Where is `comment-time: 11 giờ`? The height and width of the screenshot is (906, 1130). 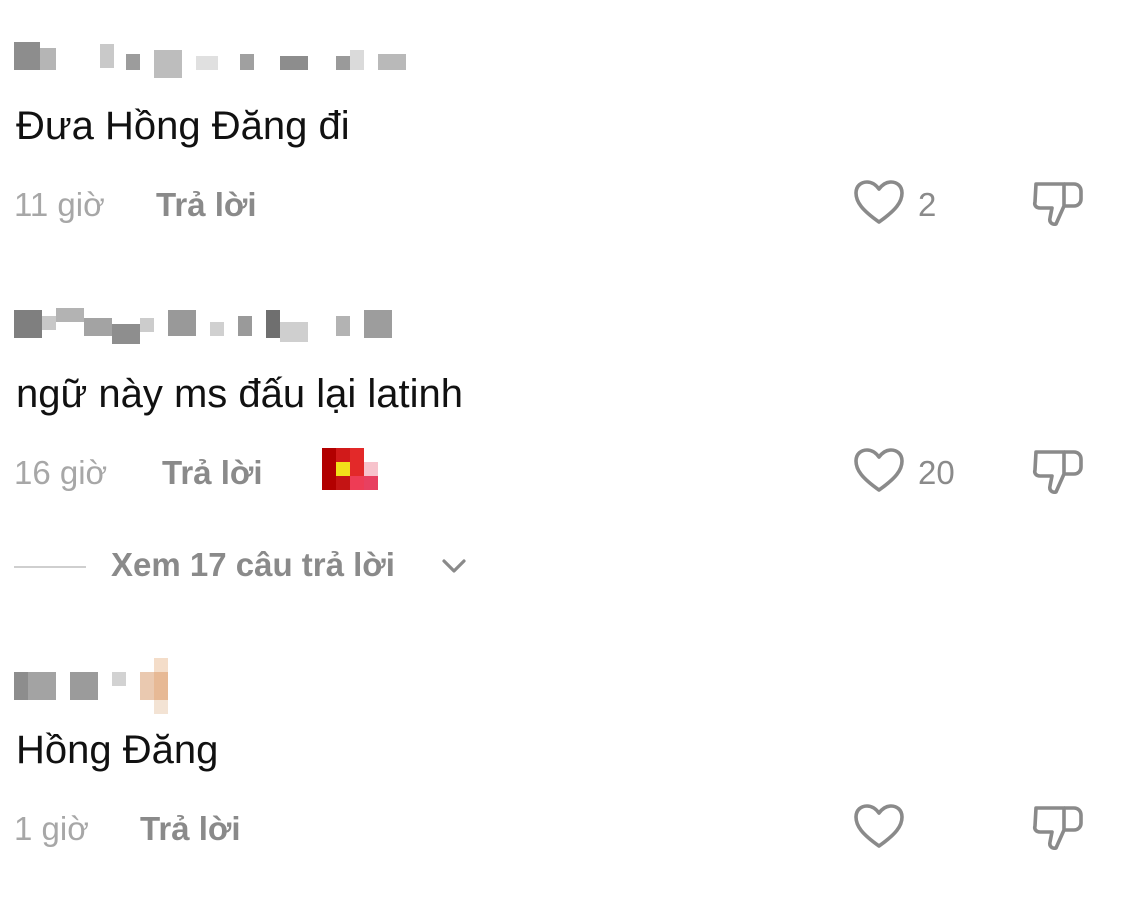 comment-time: 11 giờ is located at coordinates (59, 204).